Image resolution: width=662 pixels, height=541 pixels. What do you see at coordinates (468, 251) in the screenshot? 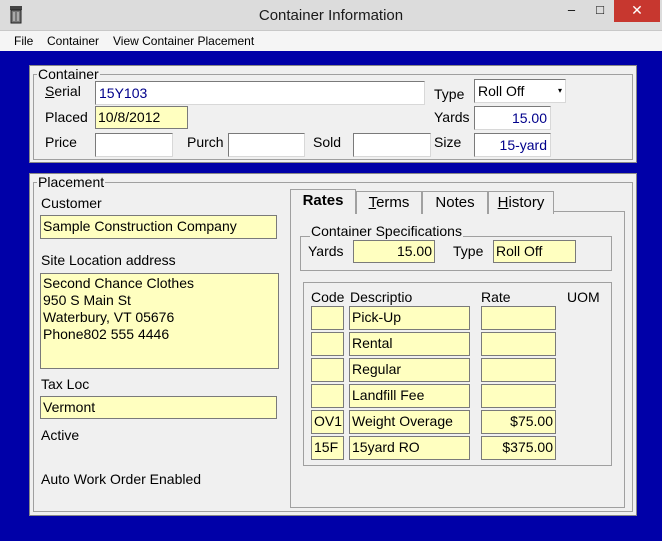
I see `specs-type-label: Type` at bounding box center [468, 251].